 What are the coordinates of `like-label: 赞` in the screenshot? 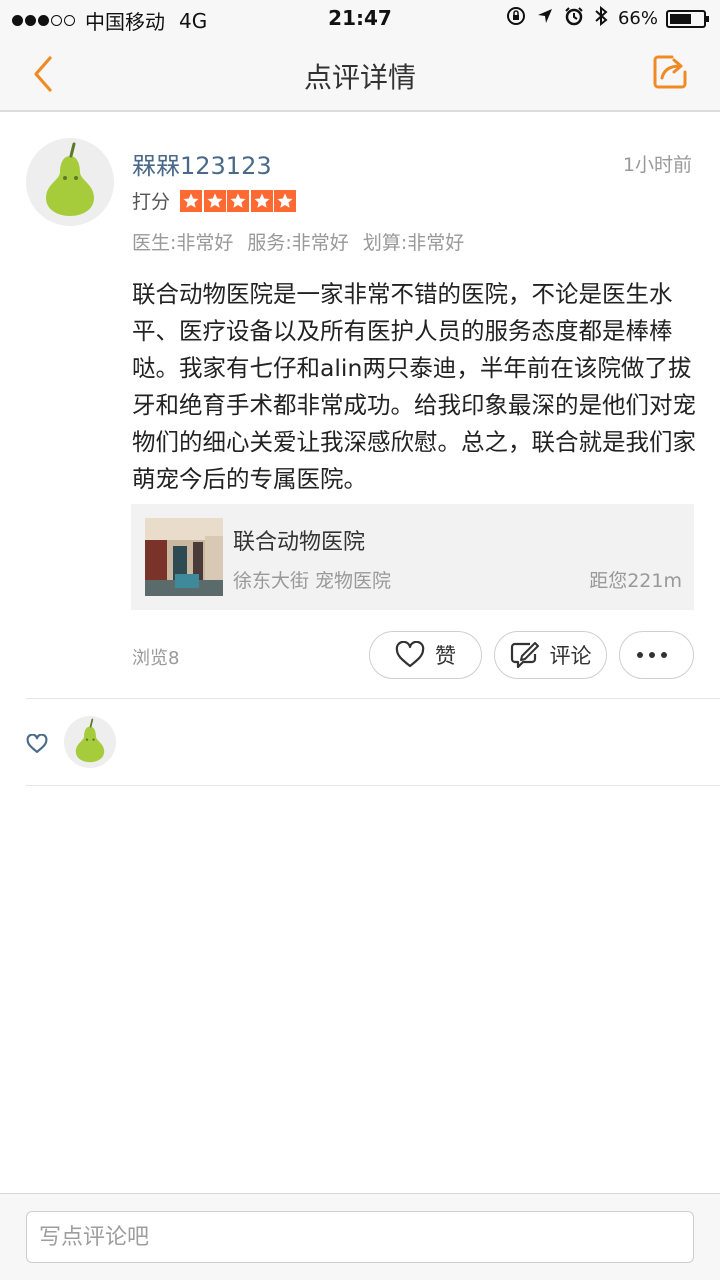 It's located at (445, 656).